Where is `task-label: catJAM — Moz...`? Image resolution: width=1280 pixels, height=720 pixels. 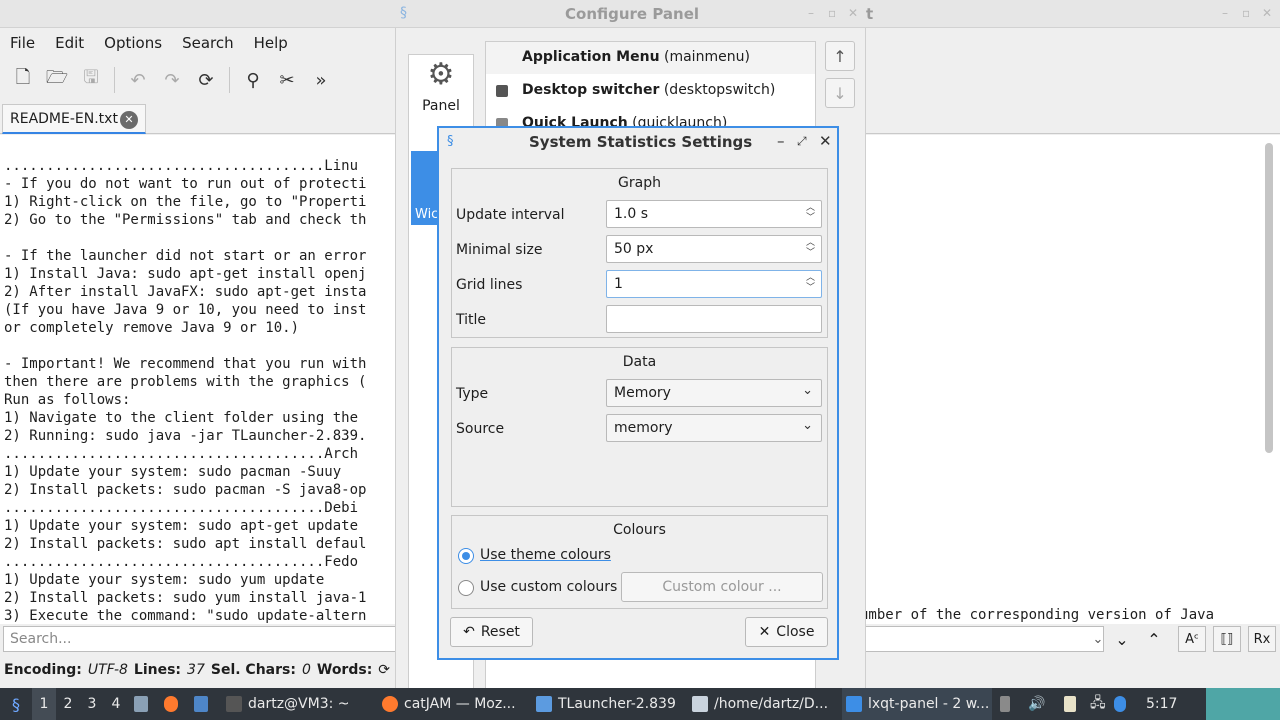 task-label: catJAM — Moz... is located at coordinates (460, 704).